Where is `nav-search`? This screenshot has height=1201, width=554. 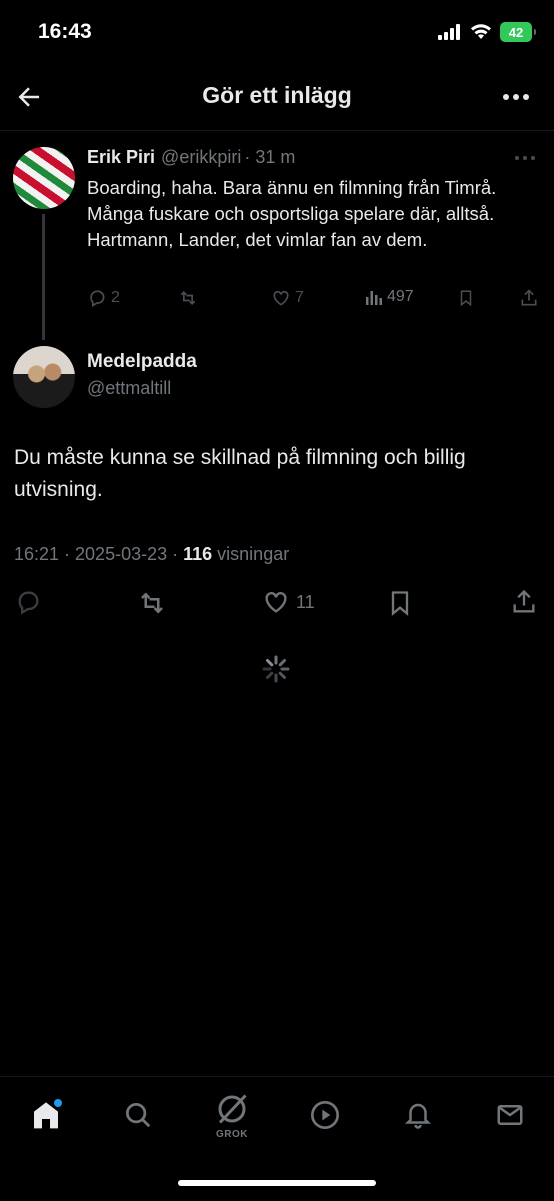
nav-search is located at coordinates (138, 1115).